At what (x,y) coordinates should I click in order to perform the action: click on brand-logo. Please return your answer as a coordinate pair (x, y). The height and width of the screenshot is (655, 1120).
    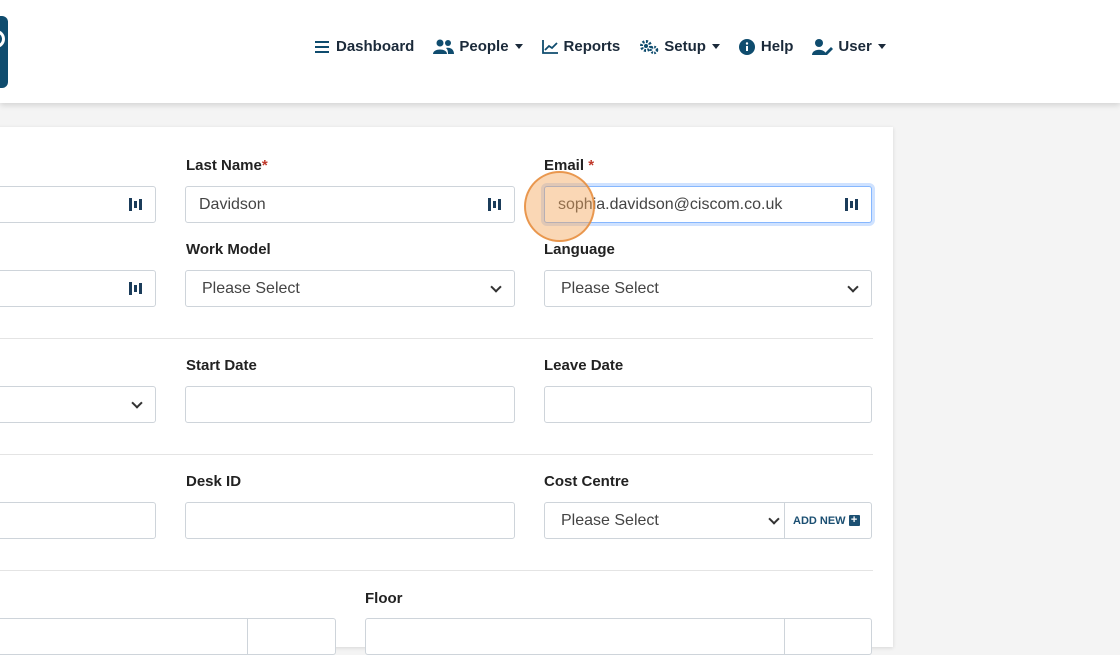
    Looking at the image, I should click on (4, 52).